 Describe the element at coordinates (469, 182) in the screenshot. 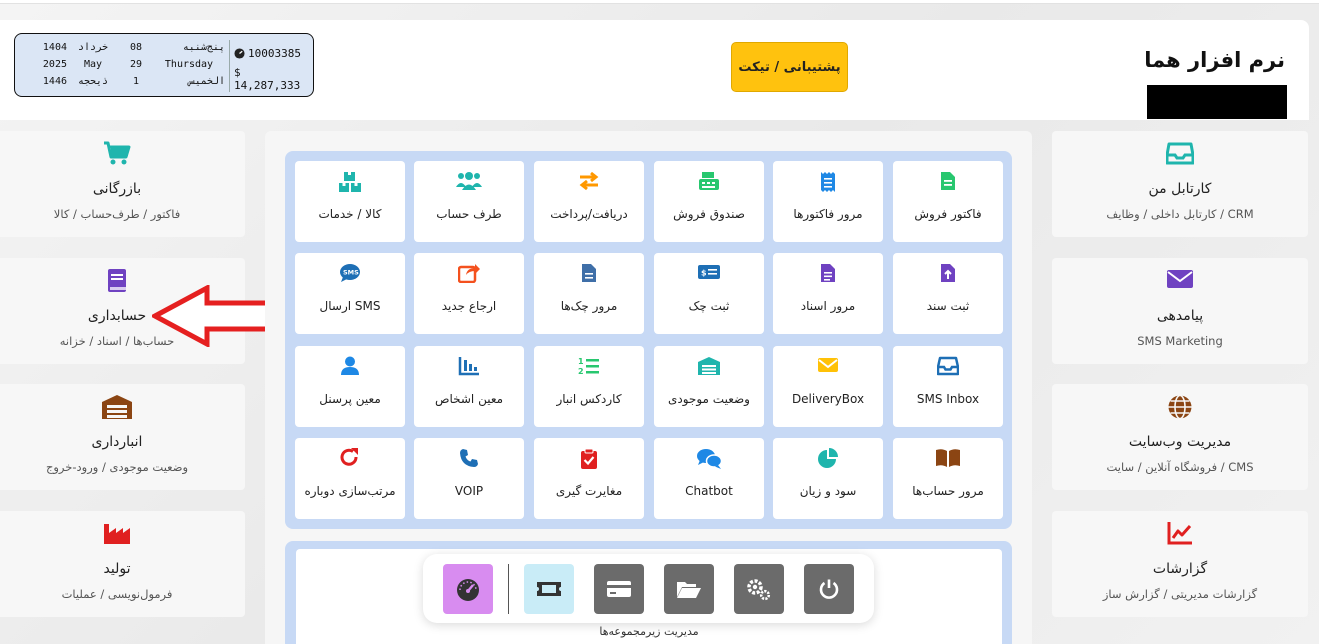

I see `users-icon` at that location.